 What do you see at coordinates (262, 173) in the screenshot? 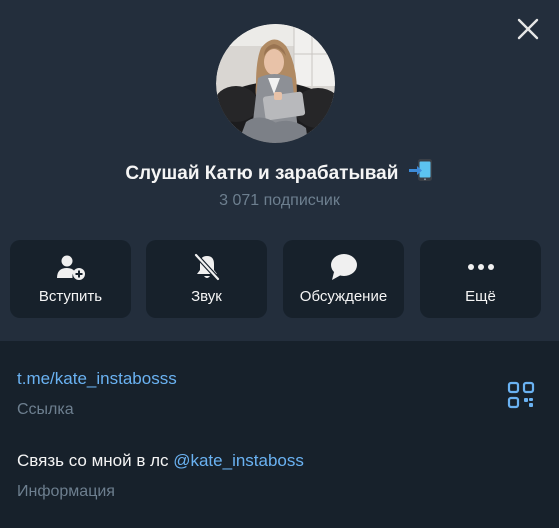
I see `channel-title-text: Слушай Катю и зарабатывай` at bounding box center [262, 173].